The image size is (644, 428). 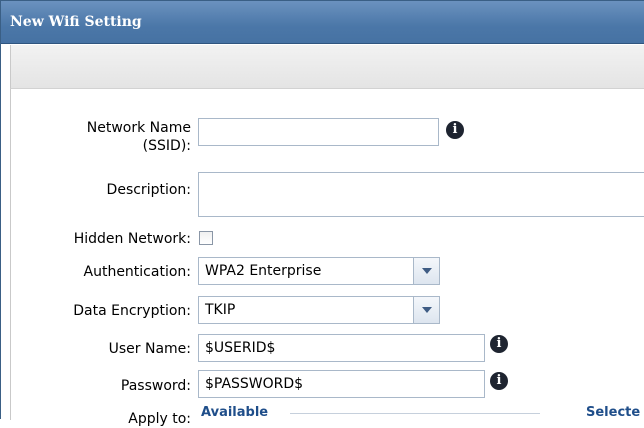 I want to click on selected-legend: Selecte, so click(x=613, y=412).